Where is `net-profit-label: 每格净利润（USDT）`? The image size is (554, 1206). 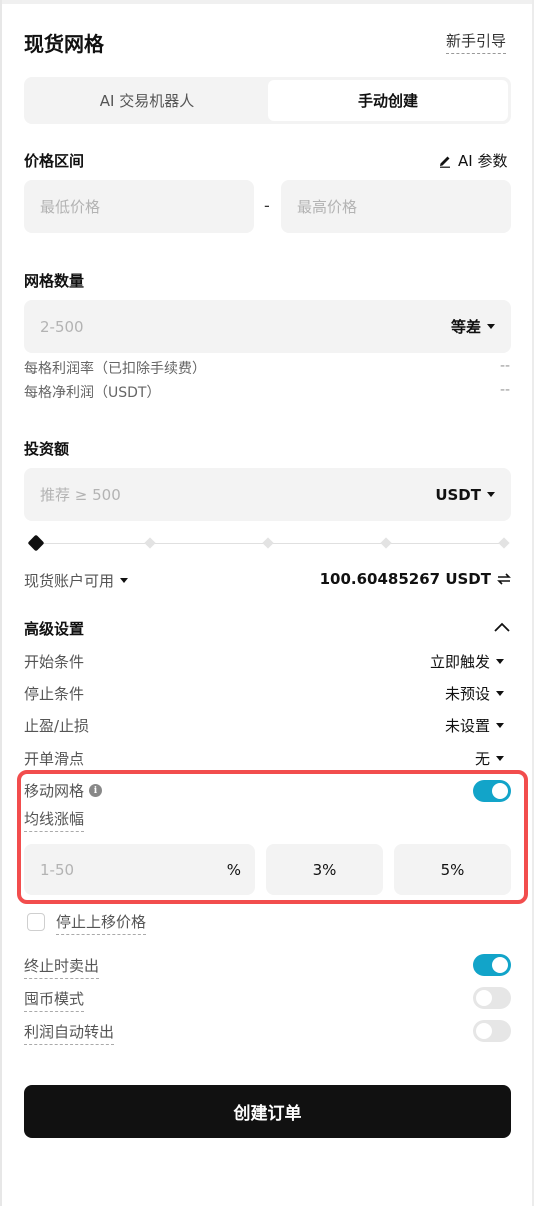
net-profit-label: 每格净利润（USDT） is located at coordinates (92, 393).